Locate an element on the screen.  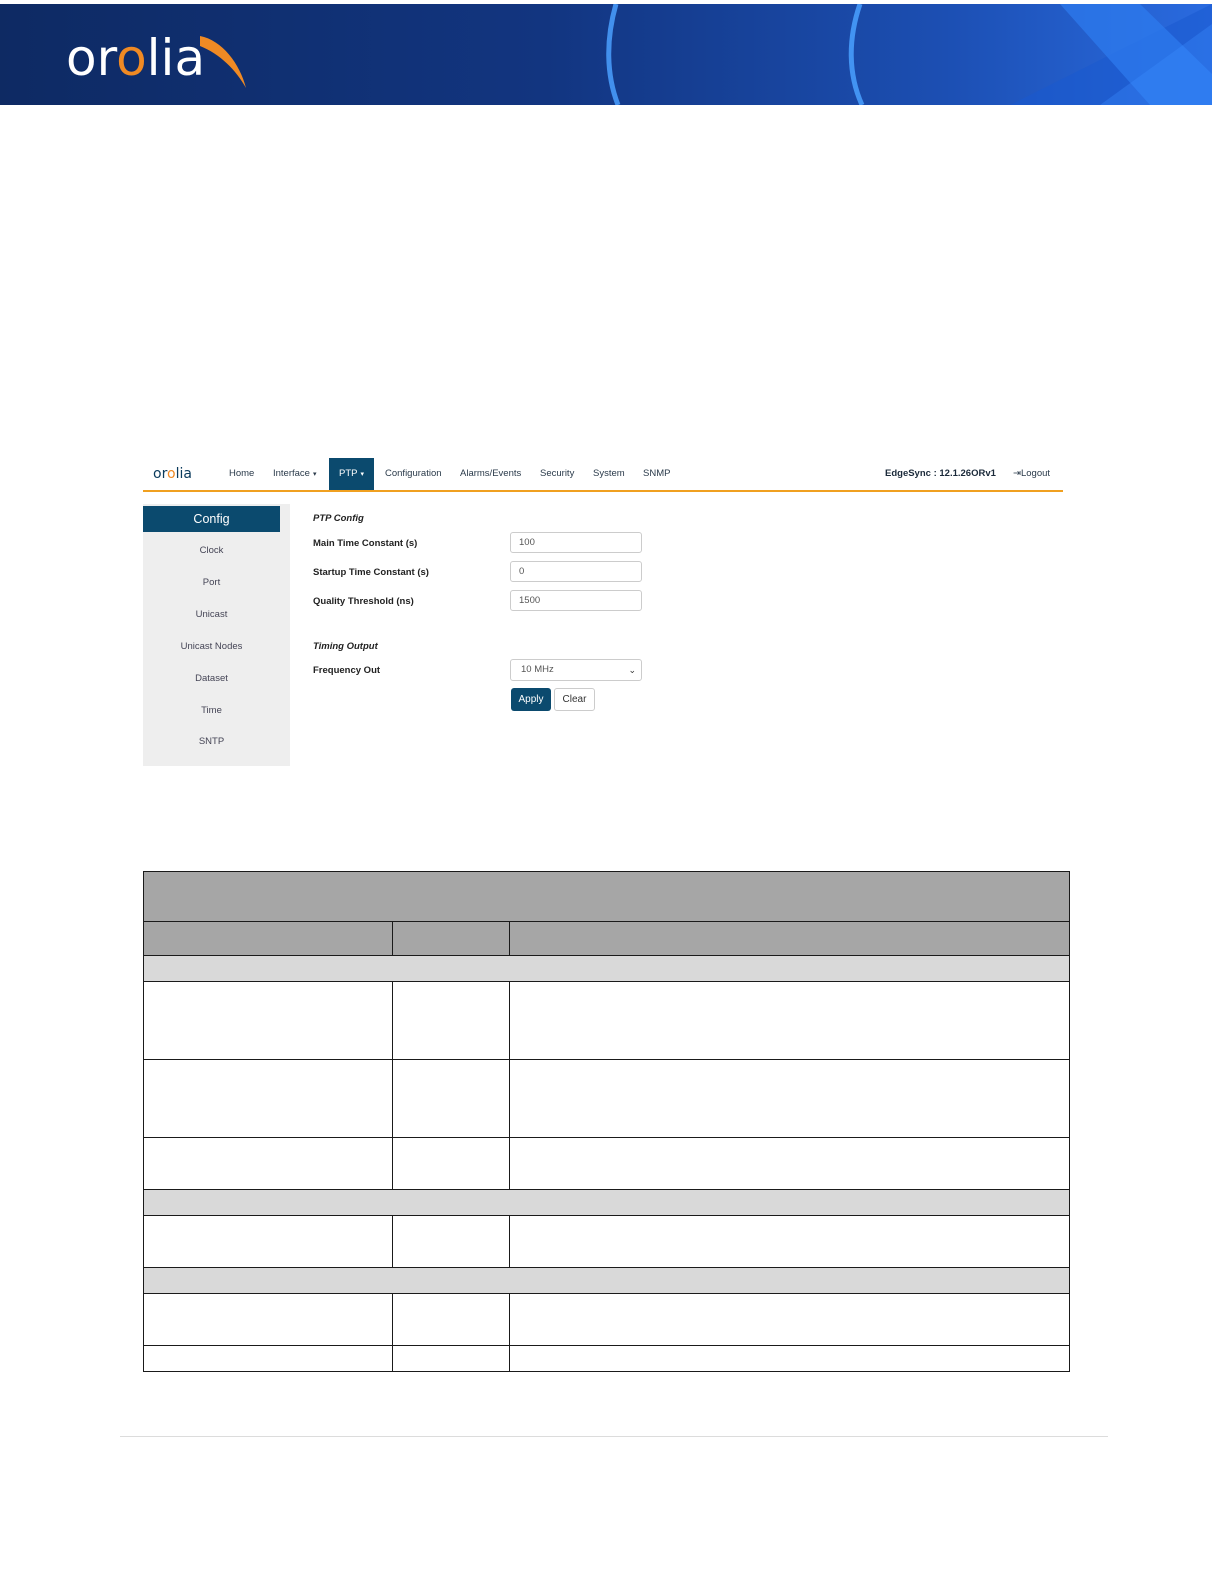
ptp-config-heading: PTP Config is located at coordinates (338, 518).